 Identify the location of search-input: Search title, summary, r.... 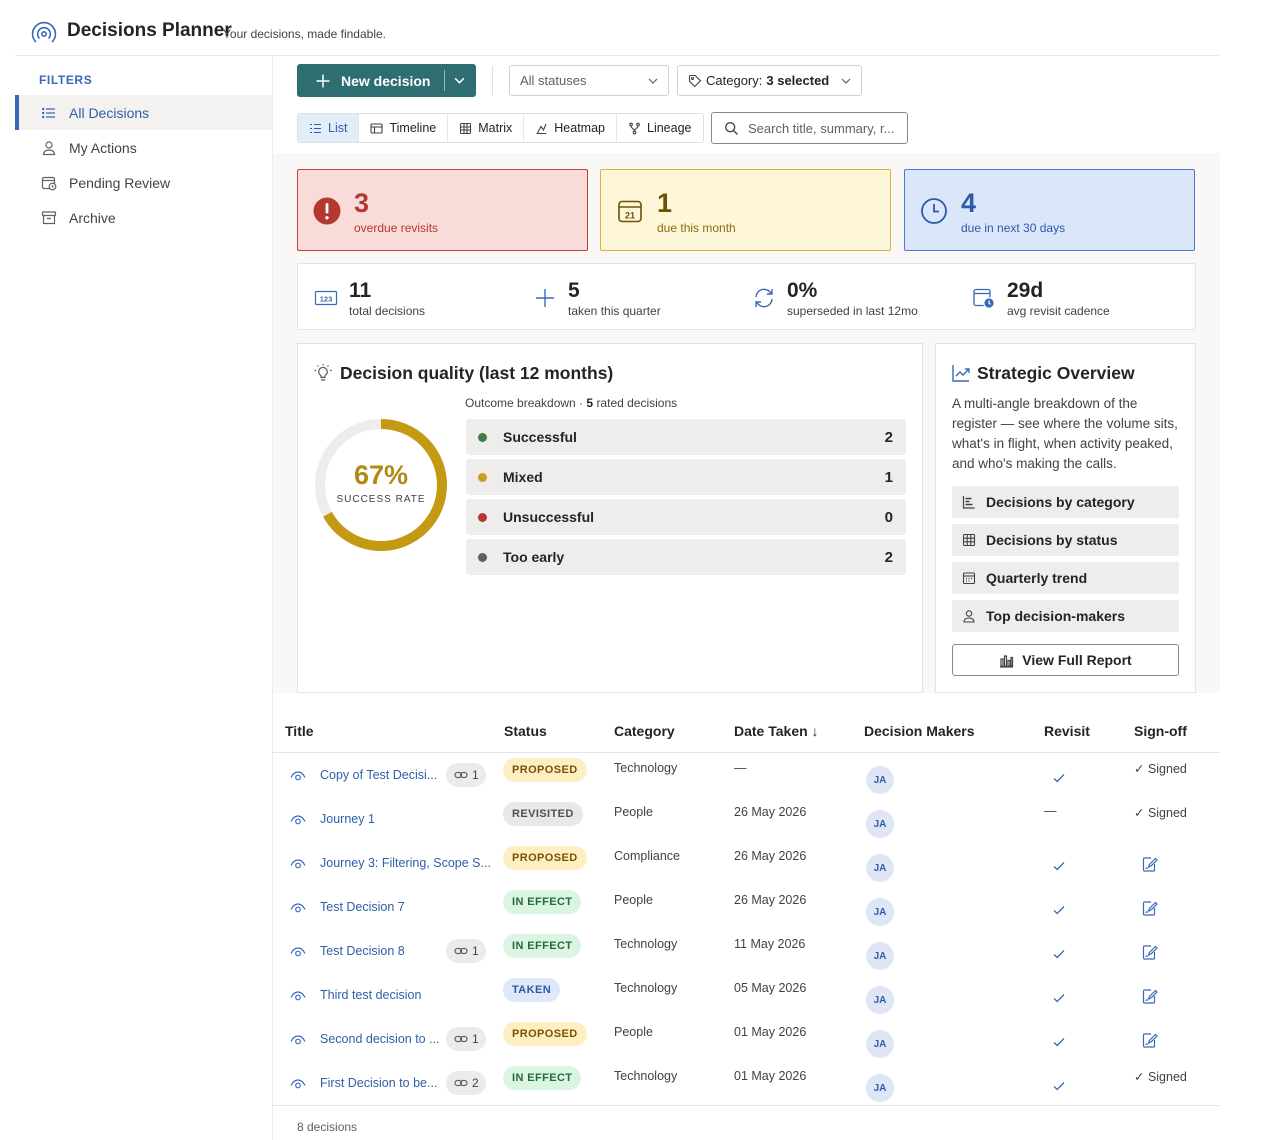
(809, 128).